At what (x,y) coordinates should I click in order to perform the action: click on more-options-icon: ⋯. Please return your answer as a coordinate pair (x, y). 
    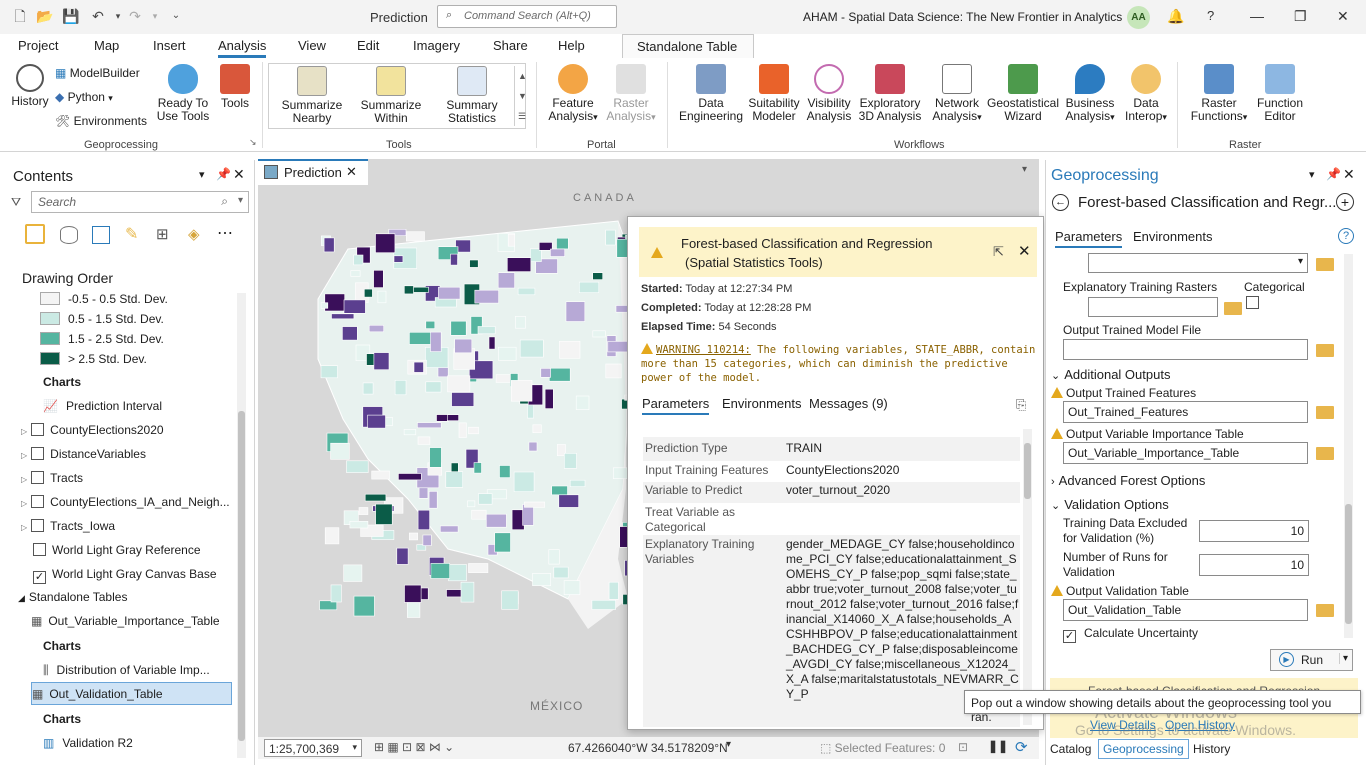
    Looking at the image, I should click on (225, 233).